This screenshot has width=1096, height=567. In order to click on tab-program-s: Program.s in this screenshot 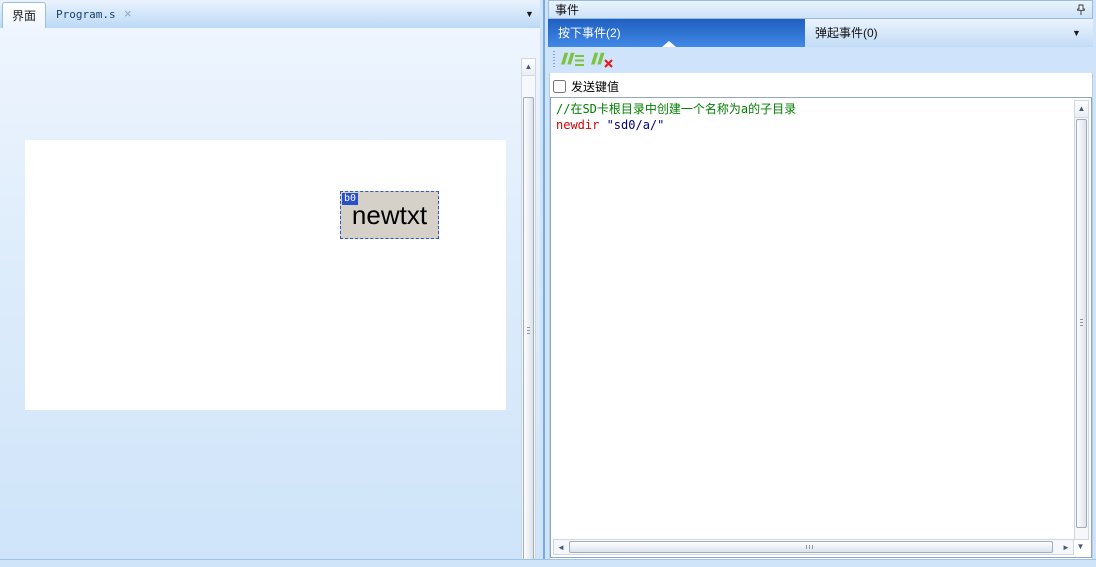, I will do `click(86, 14)`.